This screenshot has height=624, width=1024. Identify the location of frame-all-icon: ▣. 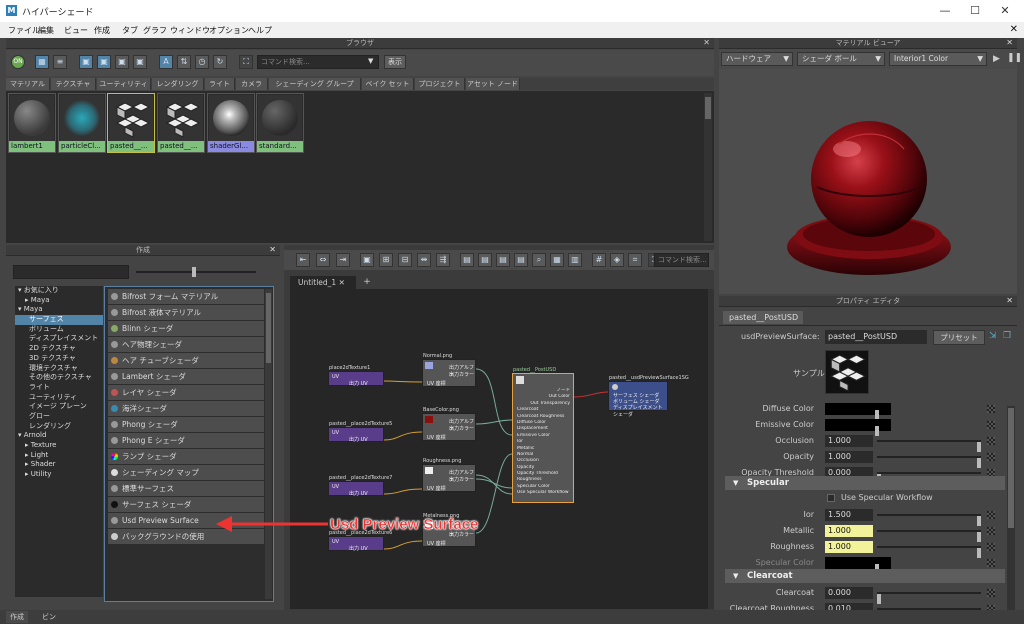
(367, 260).